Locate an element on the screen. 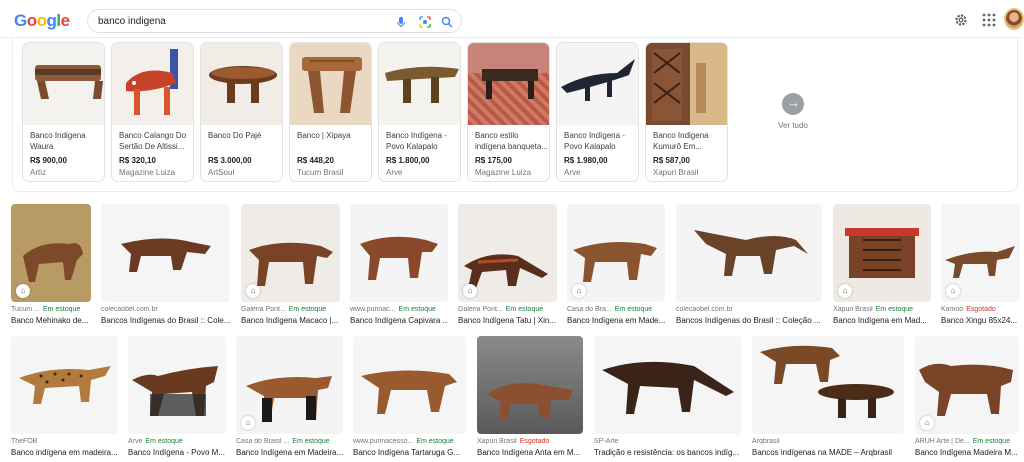 This screenshot has width=1024, height=462. result-source: Casa do Bra... Em estoque is located at coordinates (616, 309).